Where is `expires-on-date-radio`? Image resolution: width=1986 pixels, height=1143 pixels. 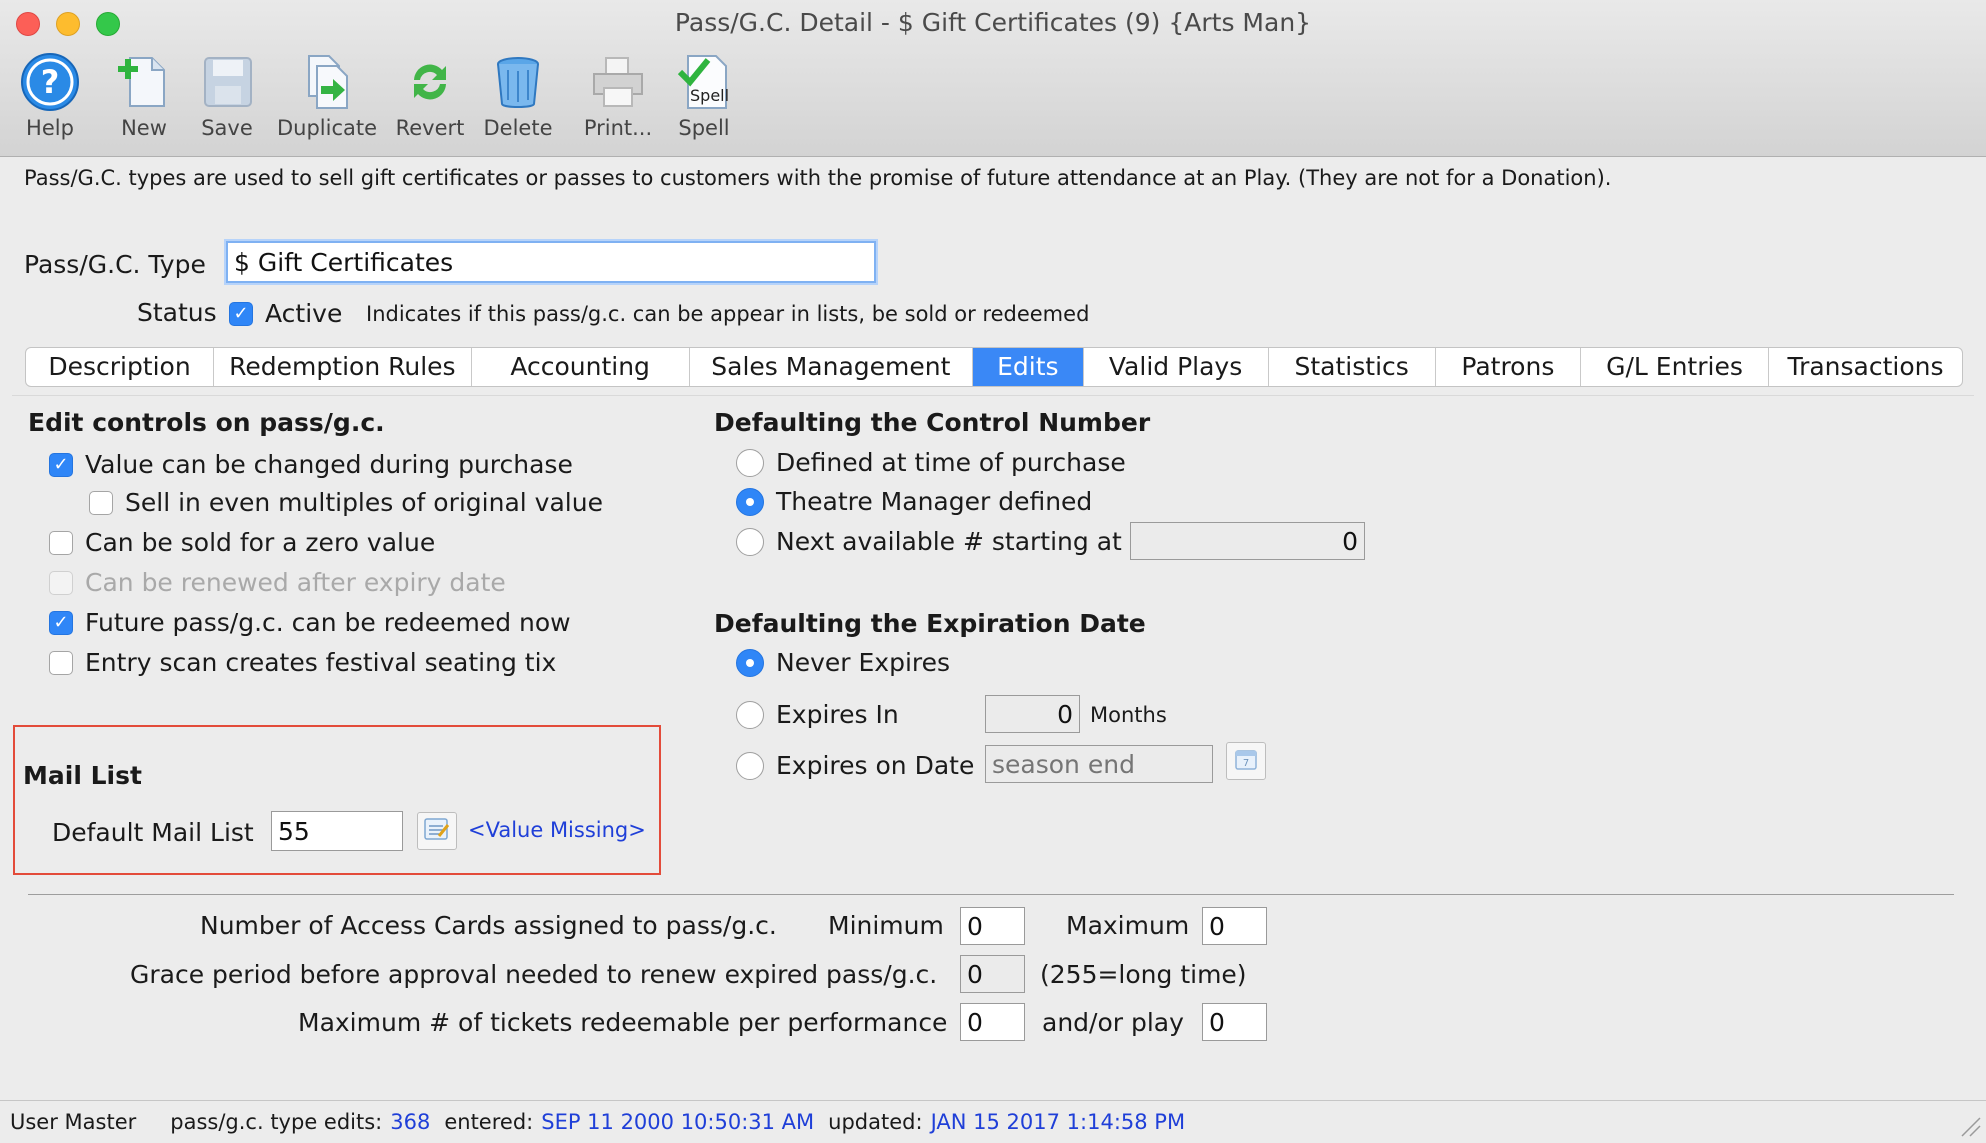
expires-on-date-radio is located at coordinates (750, 765).